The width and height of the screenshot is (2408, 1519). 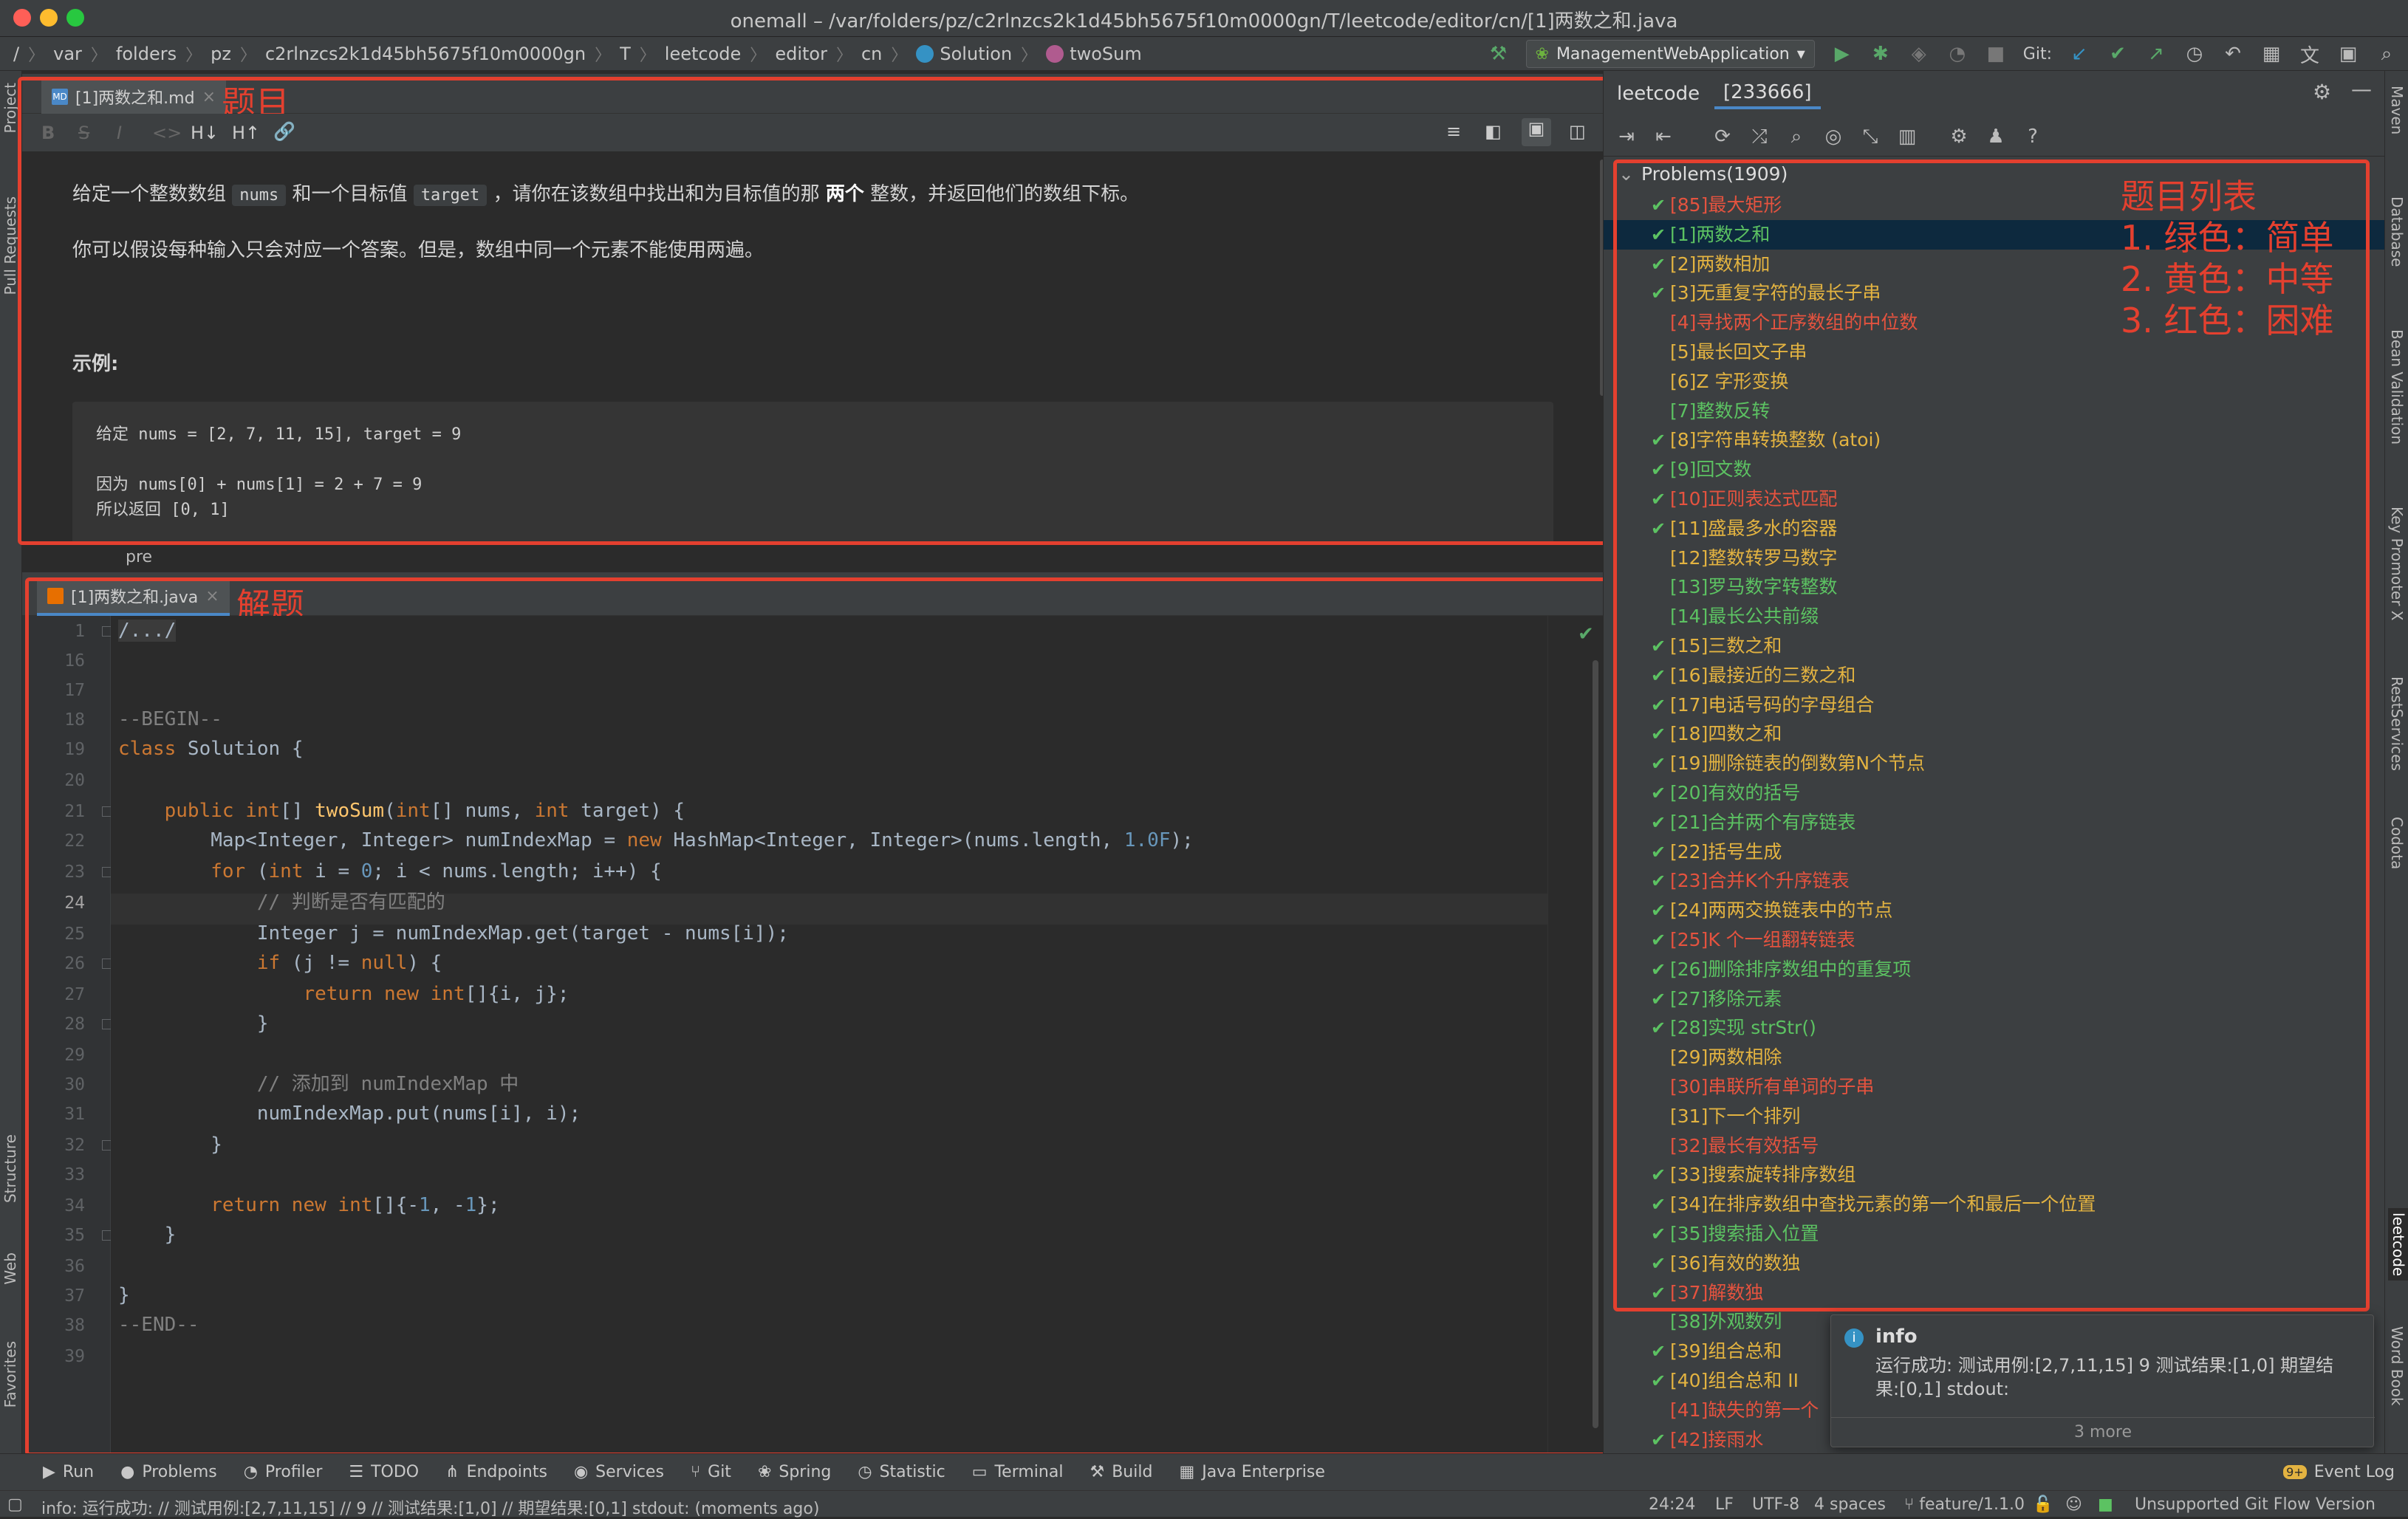 What do you see at coordinates (1850, 1504) in the screenshot?
I see `indent-setting: 4 spaces` at bounding box center [1850, 1504].